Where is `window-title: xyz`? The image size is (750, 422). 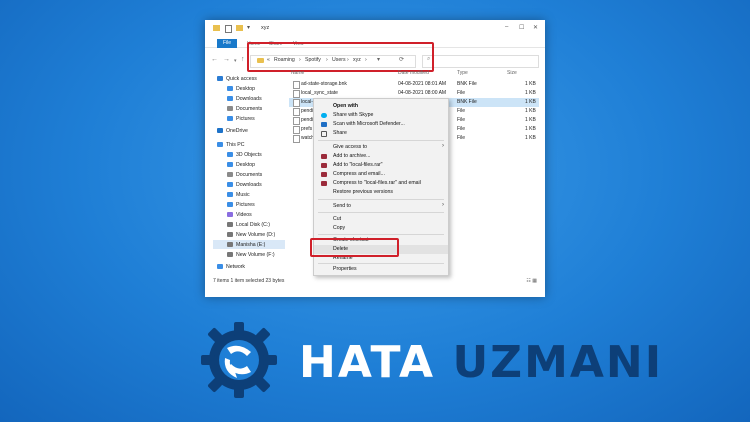
window-title: xyz is located at coordinates (265, 28).